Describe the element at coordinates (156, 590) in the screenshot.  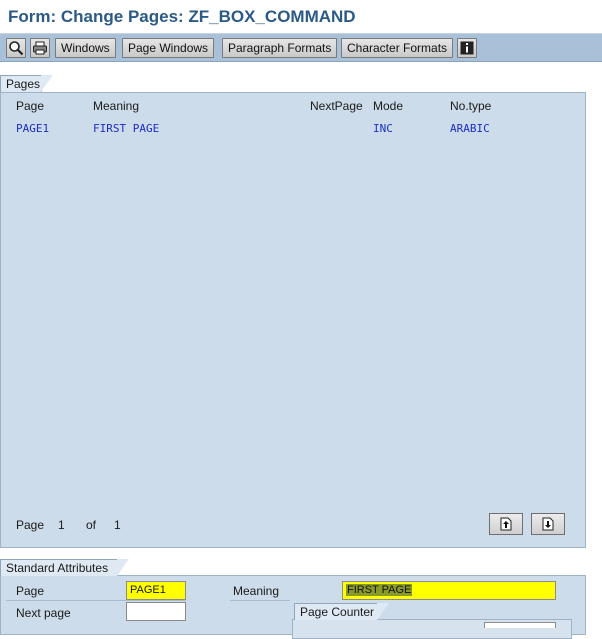
I see `page-field: PAGE1` at that location.